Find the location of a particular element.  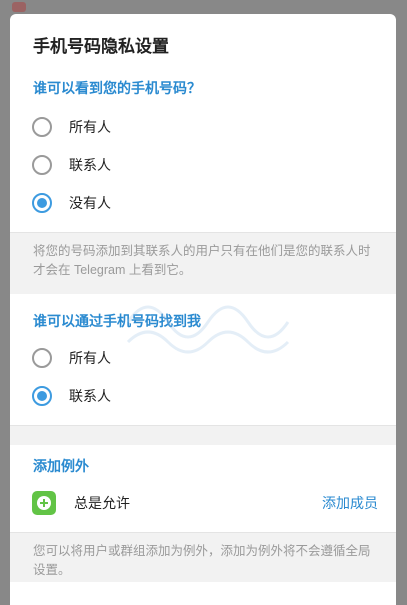

always-allow-row: 总是允许 添加成员 is located at coordinates (205, 503).